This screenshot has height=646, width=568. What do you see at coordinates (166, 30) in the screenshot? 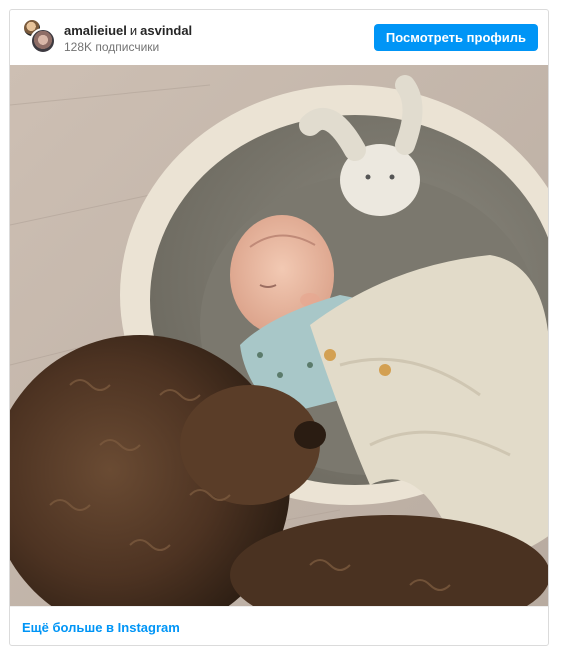
I see `account-secondary-link: asvindal` at bounding box center [166, 30].